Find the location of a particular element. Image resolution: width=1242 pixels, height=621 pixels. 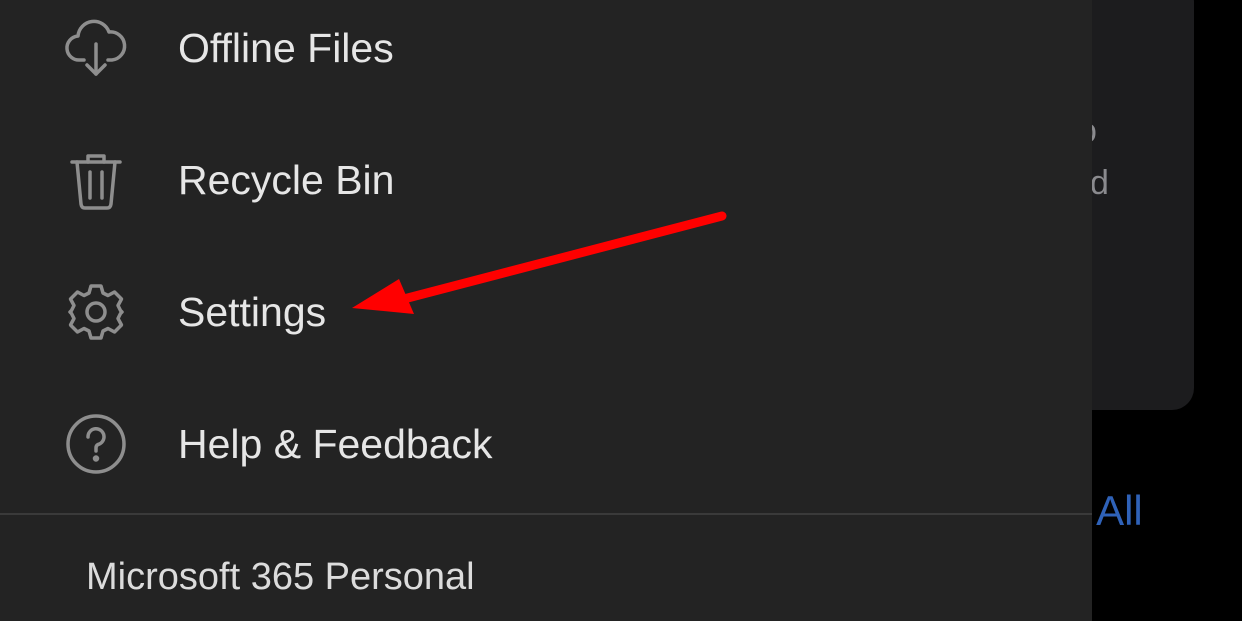

menu-item-label: Settings is located at coordinates (252, 311).